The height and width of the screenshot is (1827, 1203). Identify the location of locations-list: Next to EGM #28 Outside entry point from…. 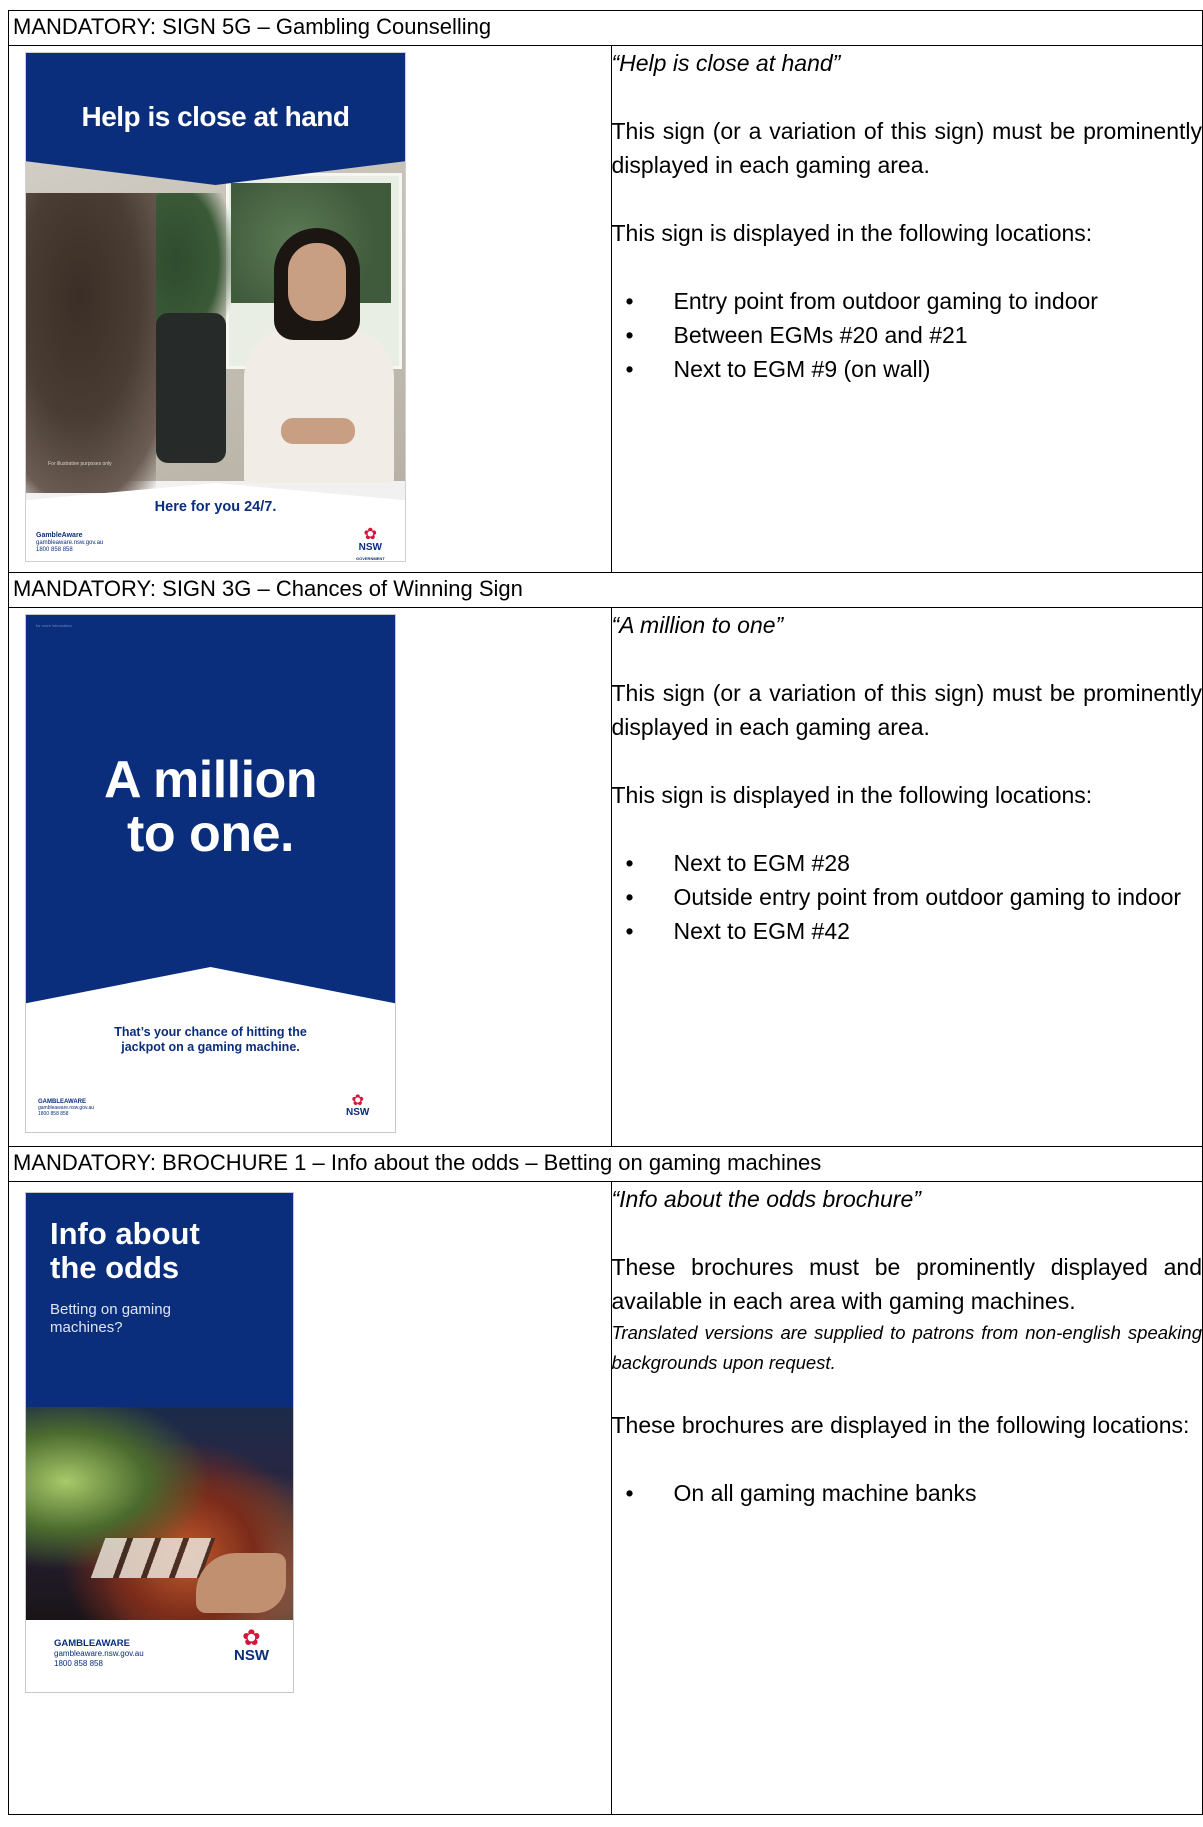
(907, 897).